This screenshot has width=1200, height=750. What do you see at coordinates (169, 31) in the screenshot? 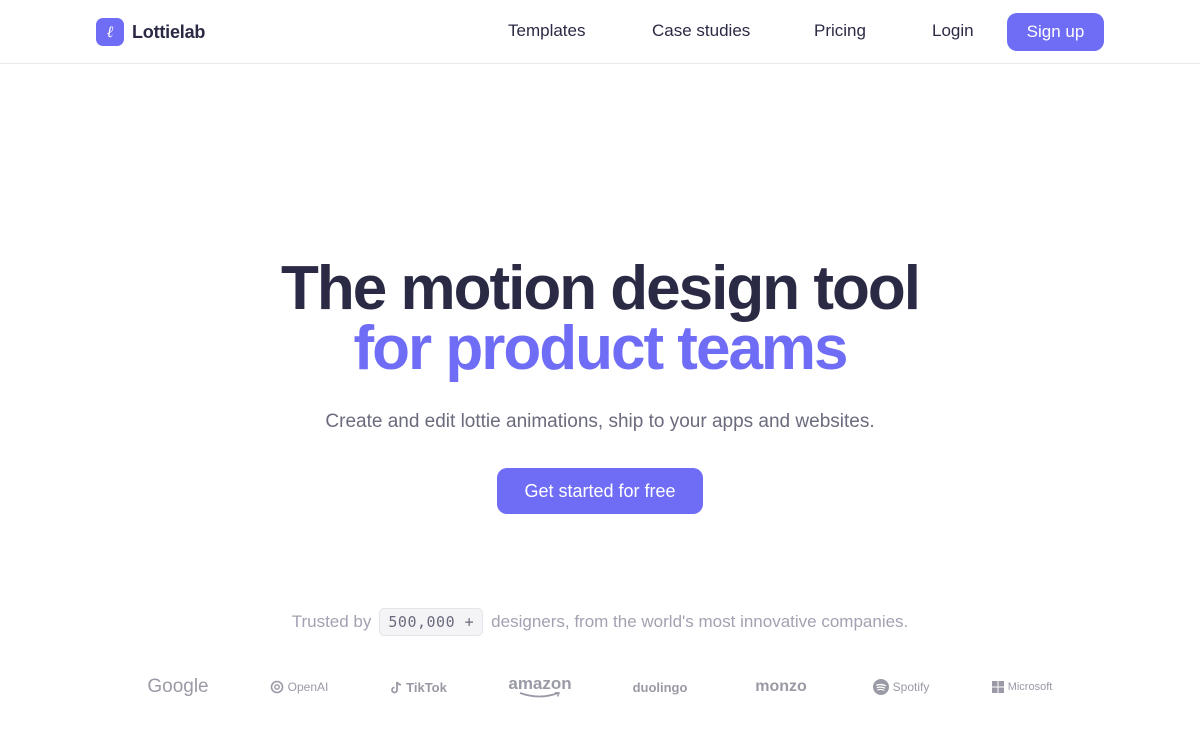
I see `brand-name: Lottielab` at bounding box center [169, 31].